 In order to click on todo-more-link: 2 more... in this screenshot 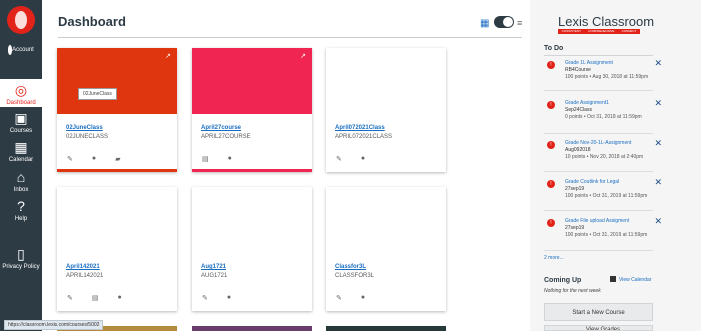, I will do `click(554, 258)`.